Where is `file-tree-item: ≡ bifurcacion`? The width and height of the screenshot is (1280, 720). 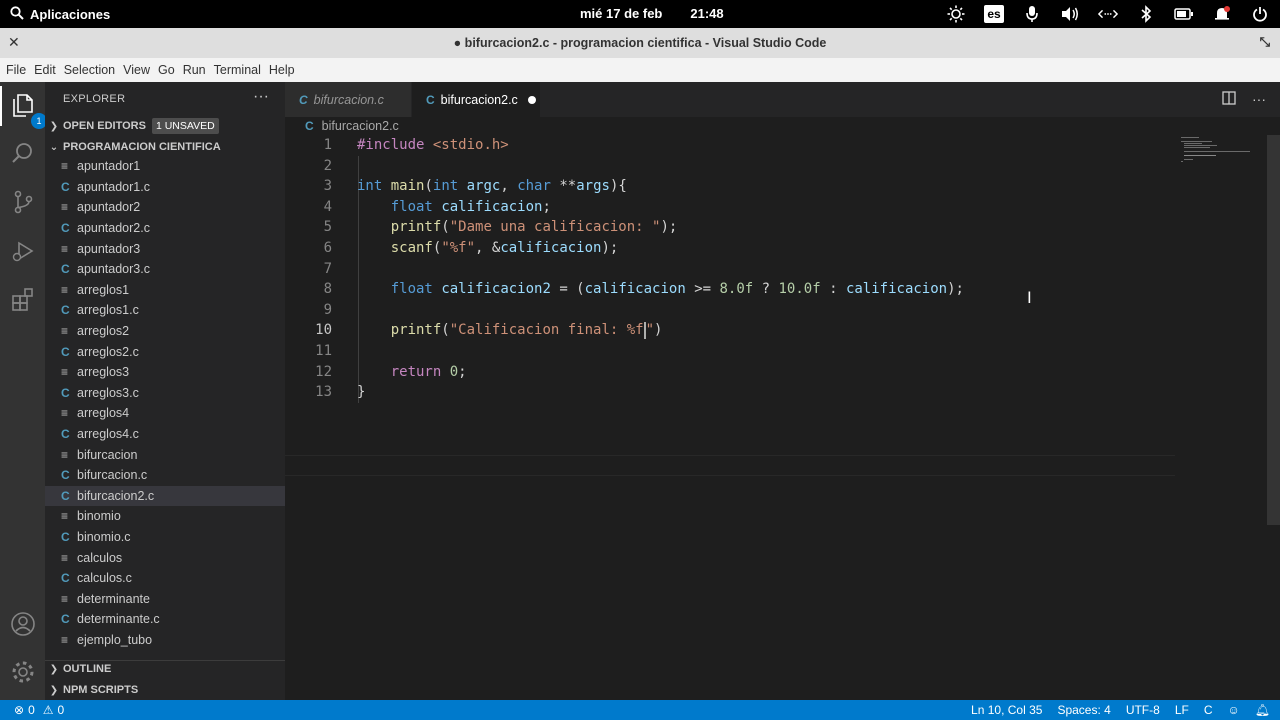 file-tree-item: ≡ bifurcacion is located at coordinates (165, 454).